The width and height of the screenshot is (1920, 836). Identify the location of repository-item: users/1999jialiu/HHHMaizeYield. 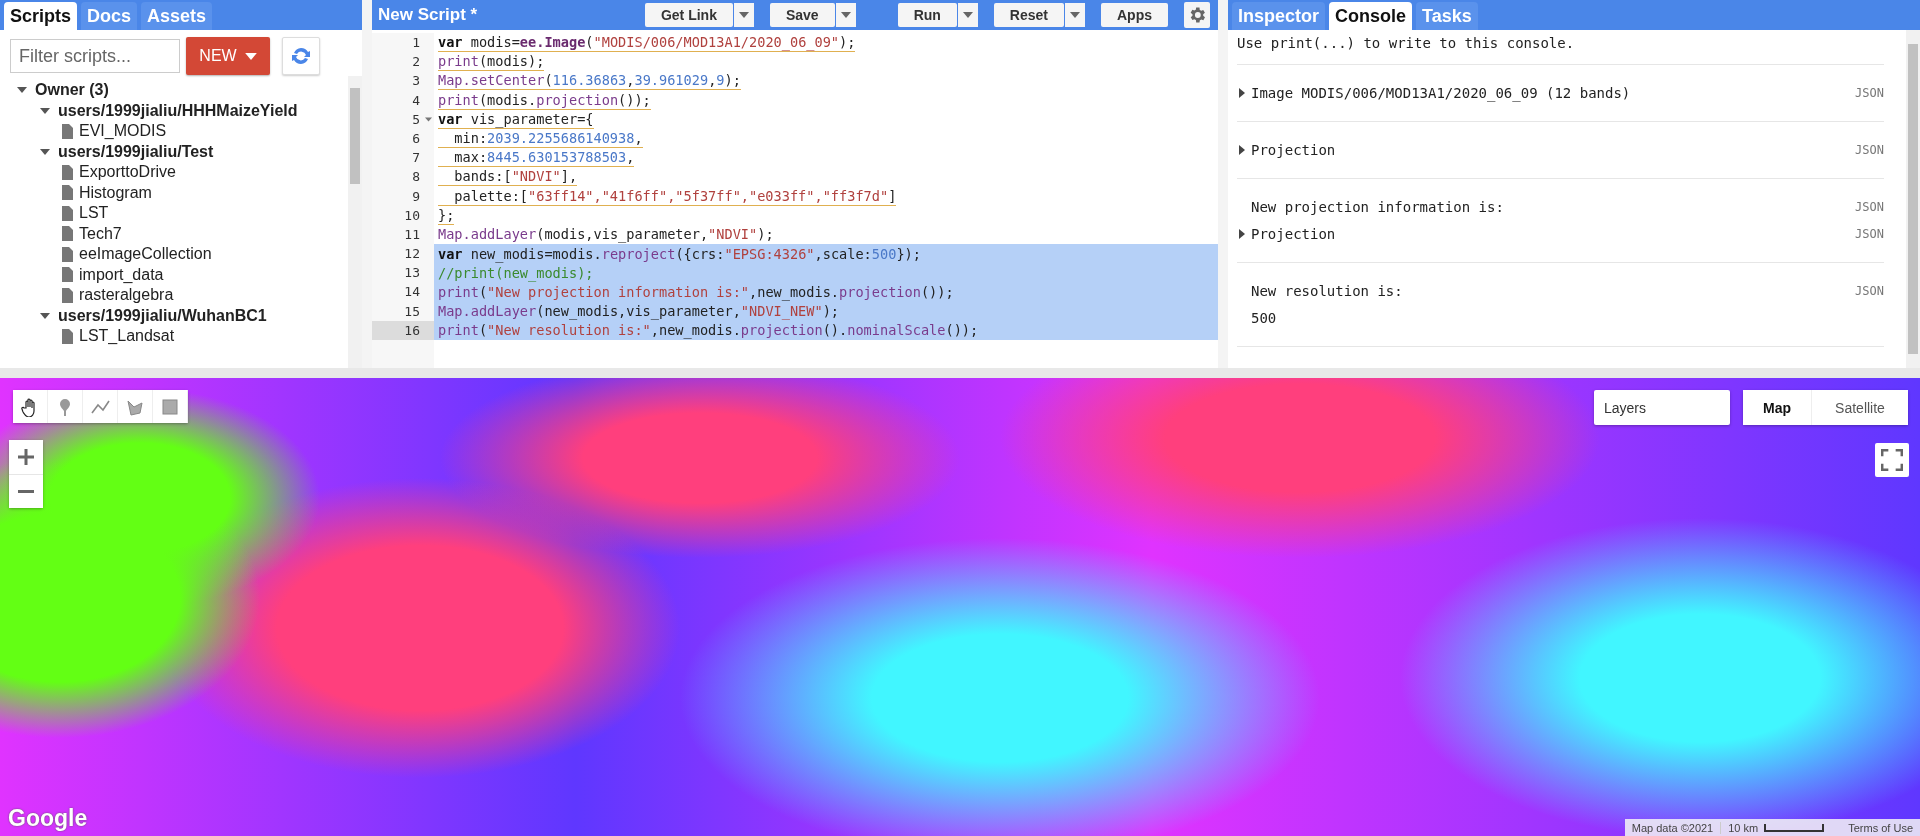
(178, 110).